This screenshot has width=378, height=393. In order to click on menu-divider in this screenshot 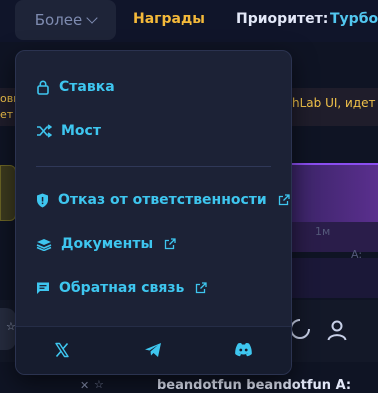, I will do `click(153, 166)`.